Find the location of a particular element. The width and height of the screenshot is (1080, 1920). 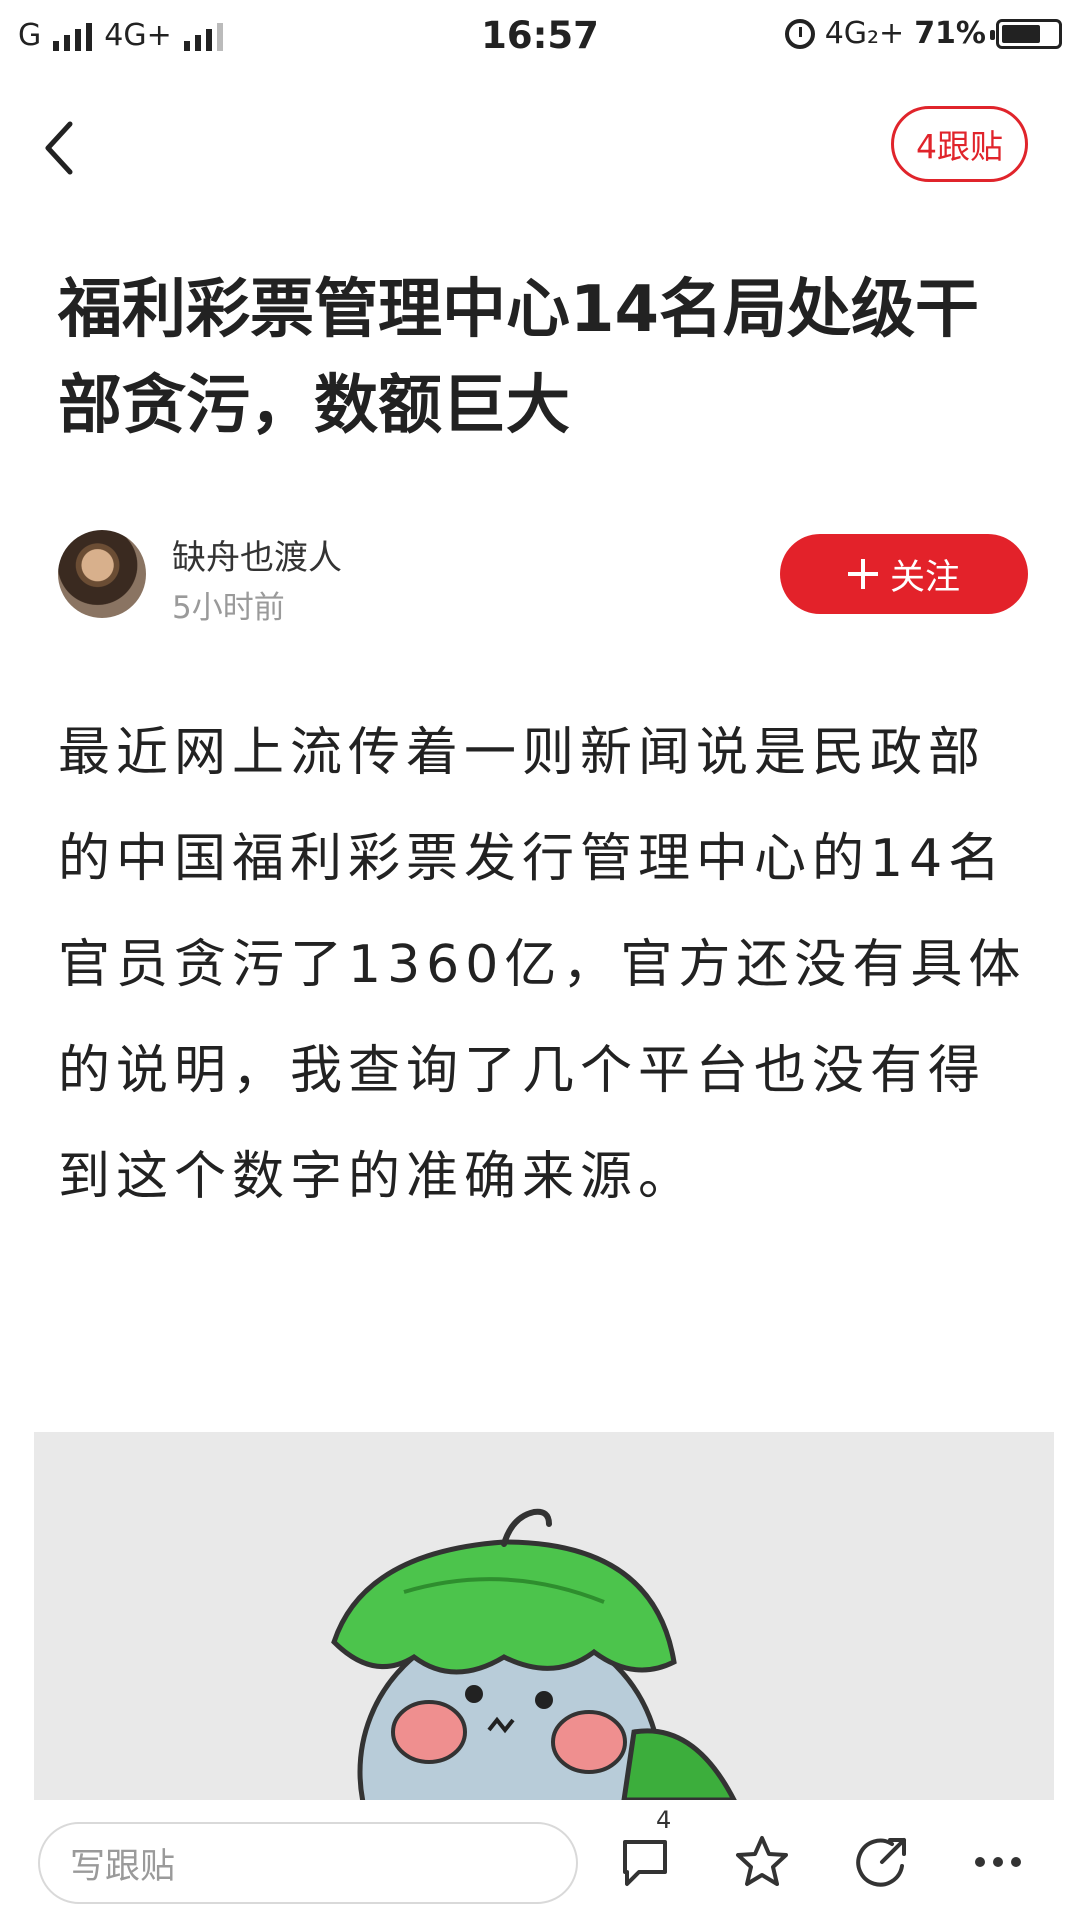

follow-posts-button: 4跟贴 is located at coordinates (959, 144).